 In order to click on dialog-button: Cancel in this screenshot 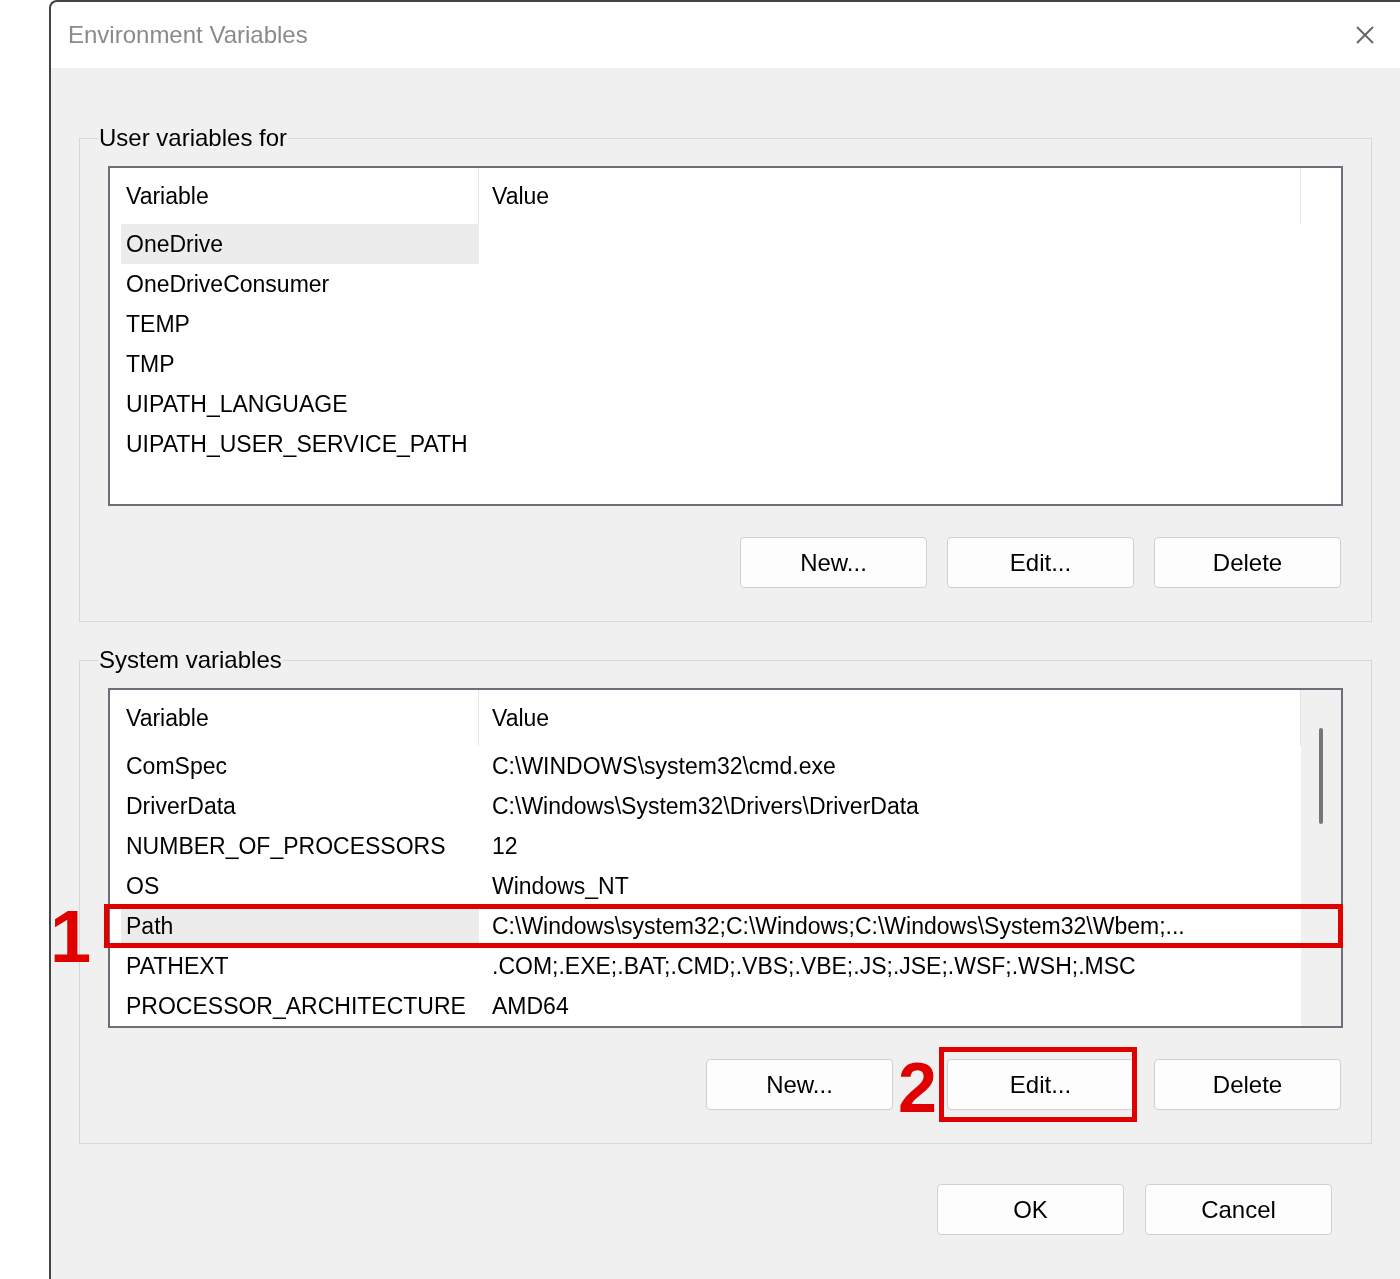, I will do `click(1238, 1209)`.